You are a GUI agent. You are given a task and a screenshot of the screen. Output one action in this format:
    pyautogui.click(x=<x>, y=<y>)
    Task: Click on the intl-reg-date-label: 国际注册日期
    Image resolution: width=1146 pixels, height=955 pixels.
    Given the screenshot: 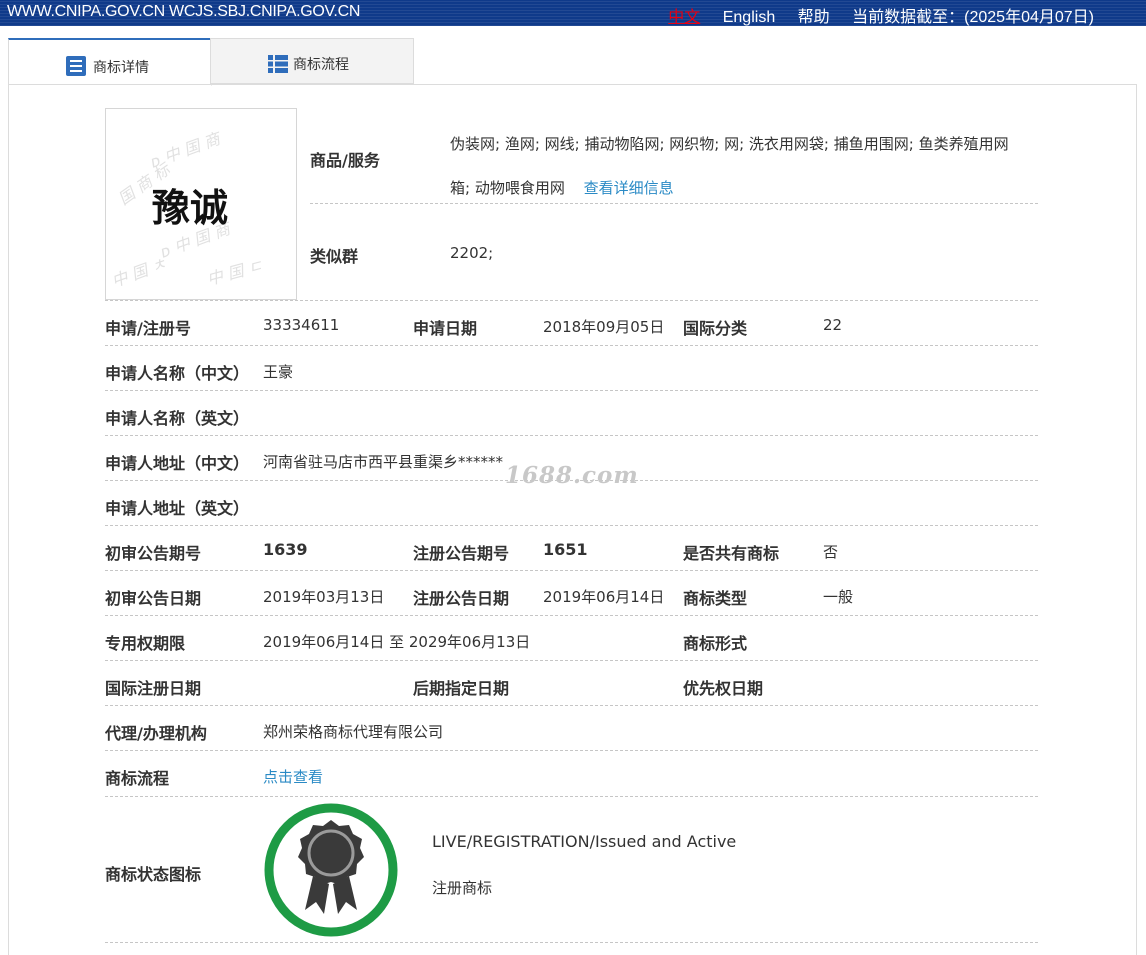 What is the action you would take?
    pyautogui.click(x=153, y=688)
    